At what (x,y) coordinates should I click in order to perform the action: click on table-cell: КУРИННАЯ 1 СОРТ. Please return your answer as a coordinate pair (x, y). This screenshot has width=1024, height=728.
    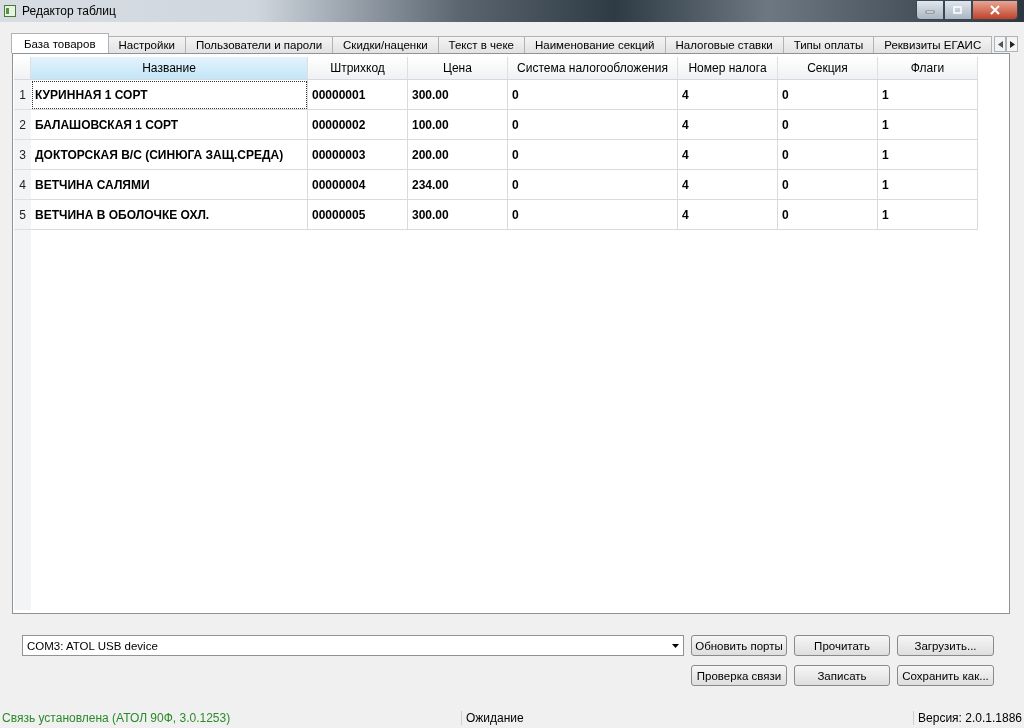
    Looking at the image, I should click on (169, 95).